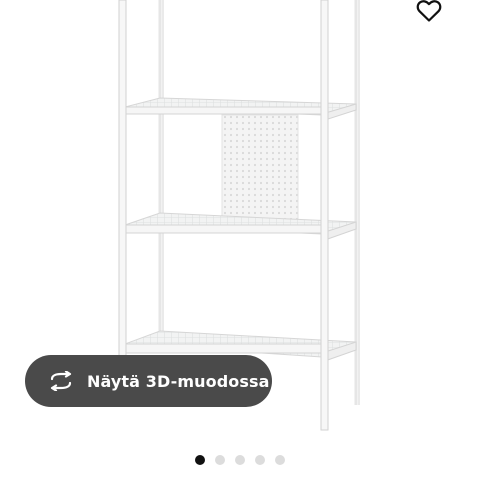 Image resolution: width=480 pixels, height=480 pixels. I want to click on favorite-button, so click(429, 13).